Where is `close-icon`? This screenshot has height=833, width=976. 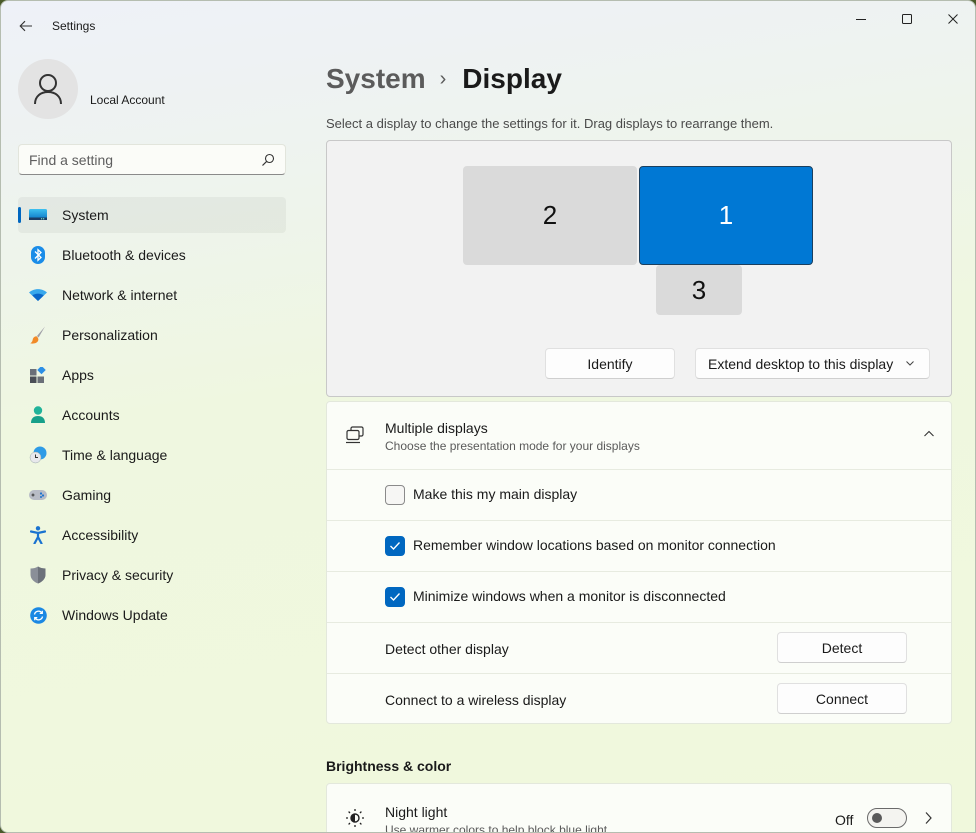 close-icon is located at coordinates (953, 19).